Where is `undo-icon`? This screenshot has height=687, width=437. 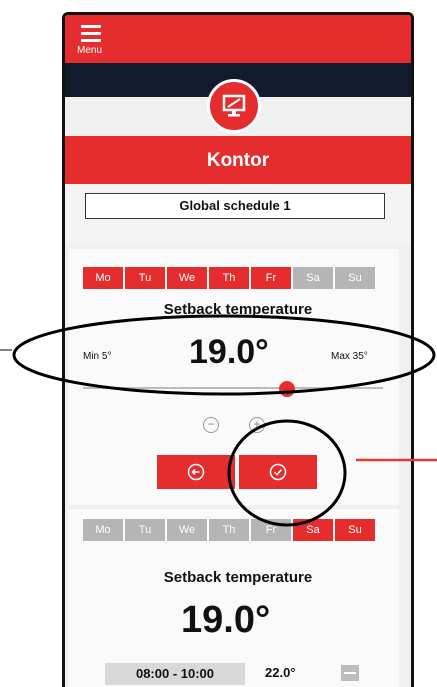
undo-icon is located at coordinates (196, 472).